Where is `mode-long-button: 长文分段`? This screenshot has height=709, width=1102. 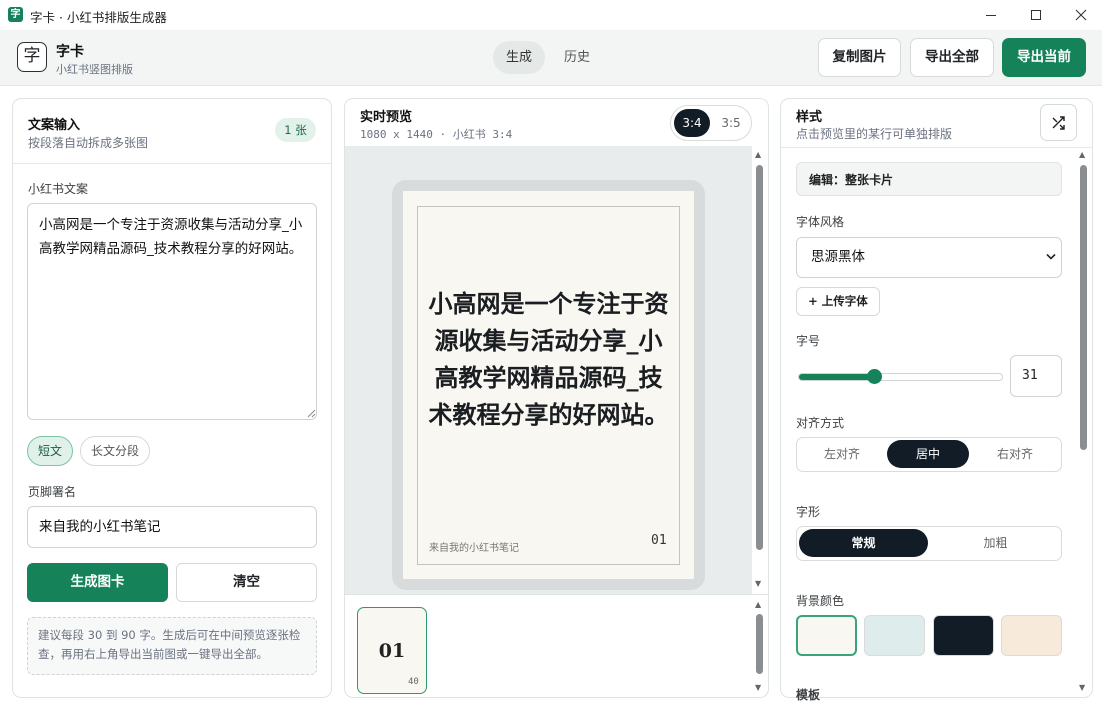
mode-long-button: 长文分段 is located at coordinates (115, 451).